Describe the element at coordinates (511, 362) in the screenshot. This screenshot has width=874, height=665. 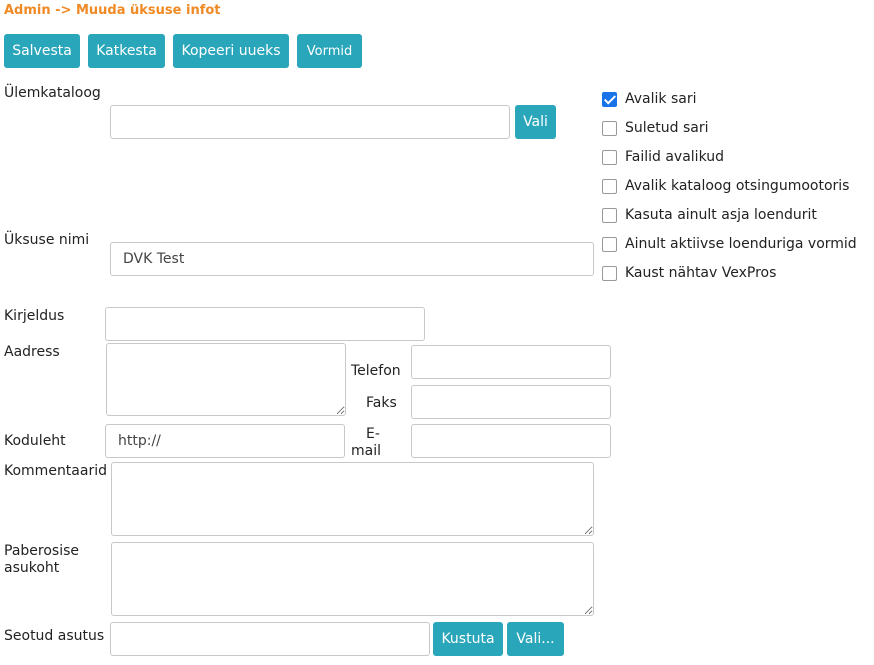
I see `phone-input` at that location.